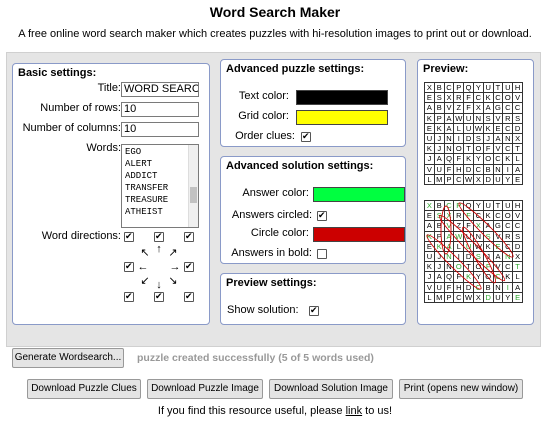 The image size is (550, 422). What do you see at coordinates (147, 200) in the screenshot?
I see `word-line: TREASURE` at bounding box center [147, 200].